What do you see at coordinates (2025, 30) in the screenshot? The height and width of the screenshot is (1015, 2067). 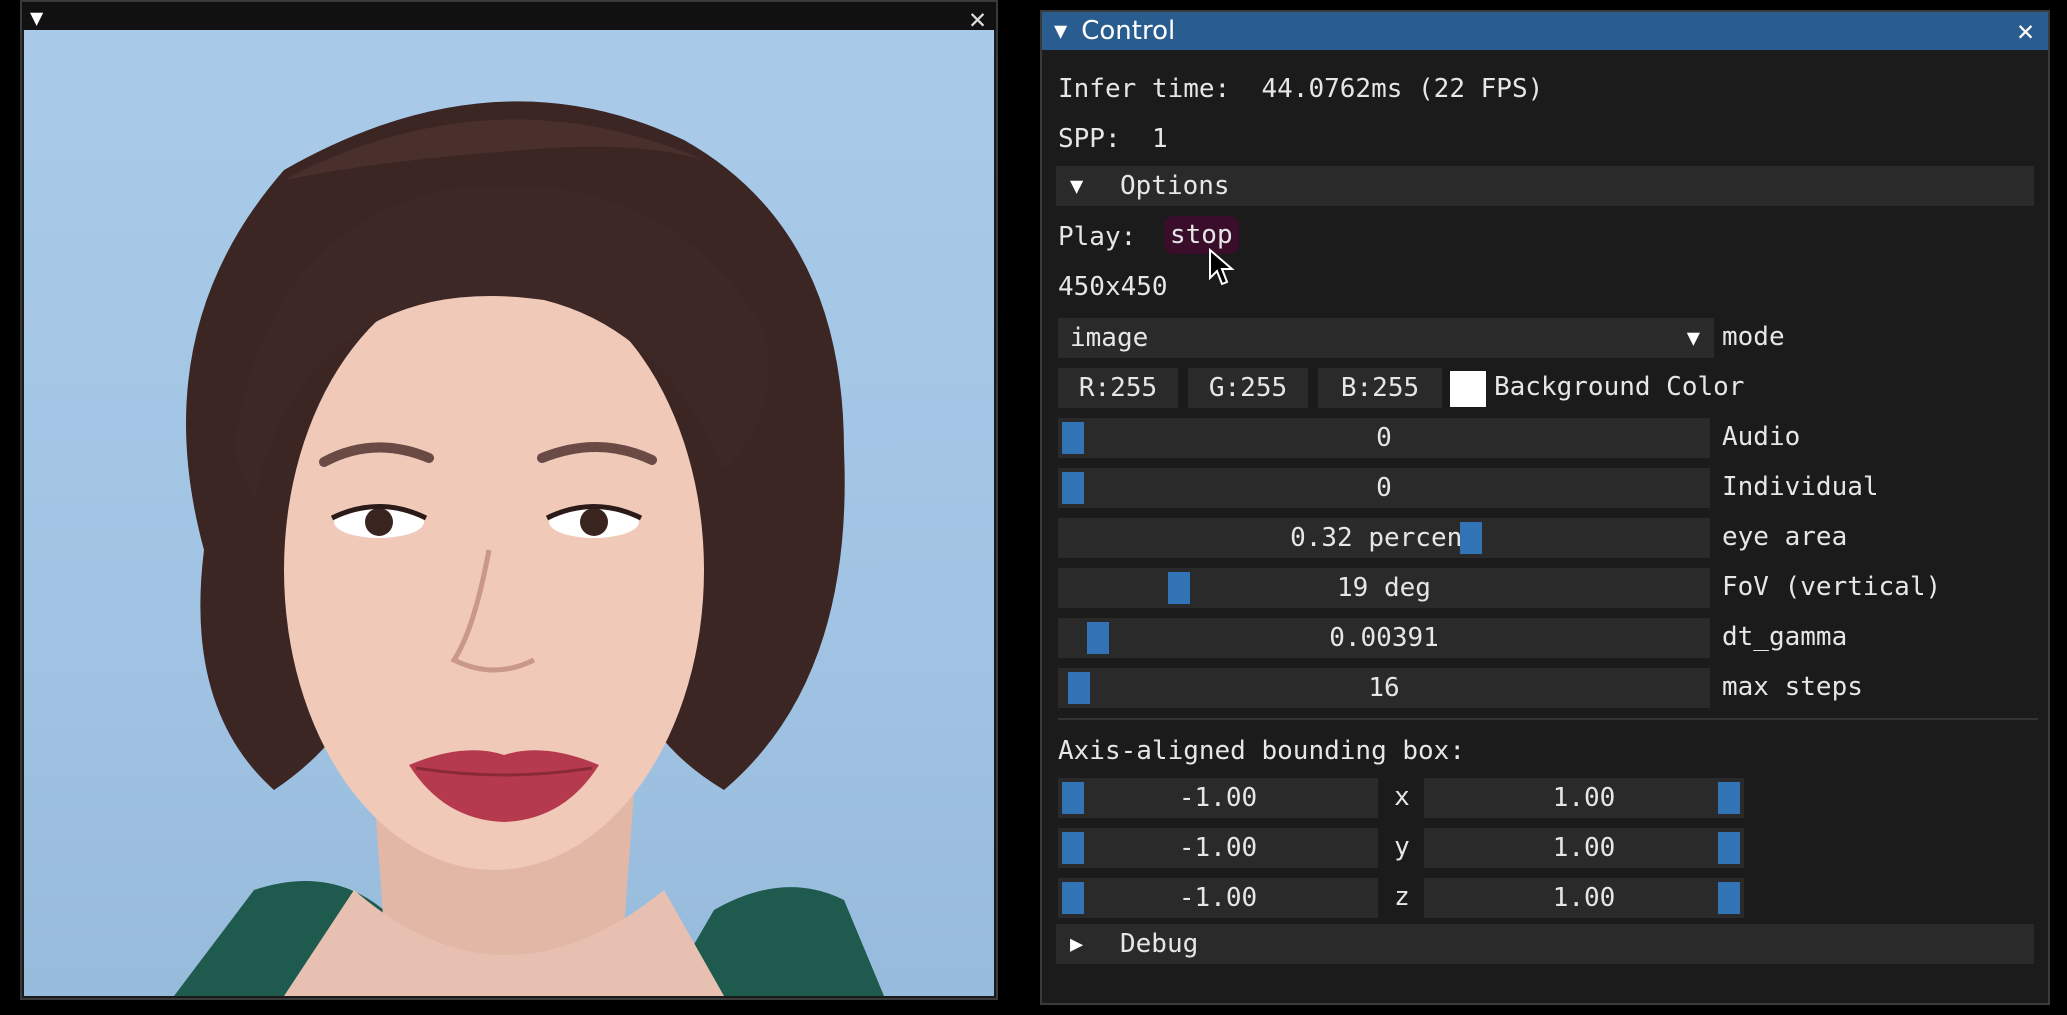 I see `close-icon: ✕` at bounding box center [2025, 30].